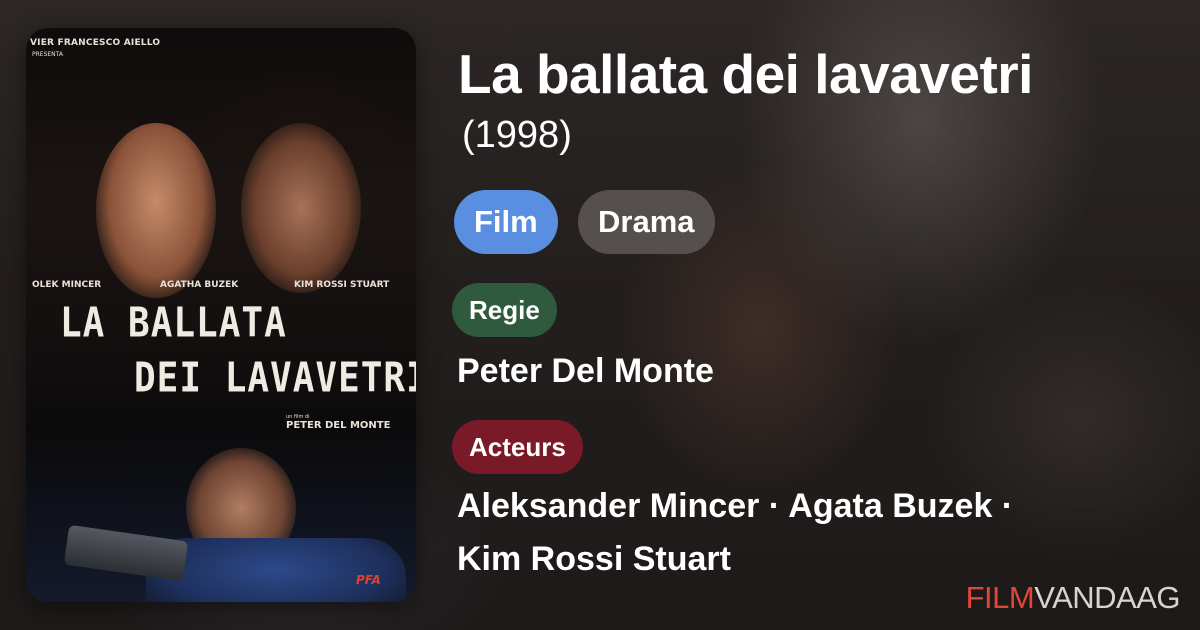 This screenshot has width=1200, height=630. I want to click on regie-label: Regie, so click(504, 310).